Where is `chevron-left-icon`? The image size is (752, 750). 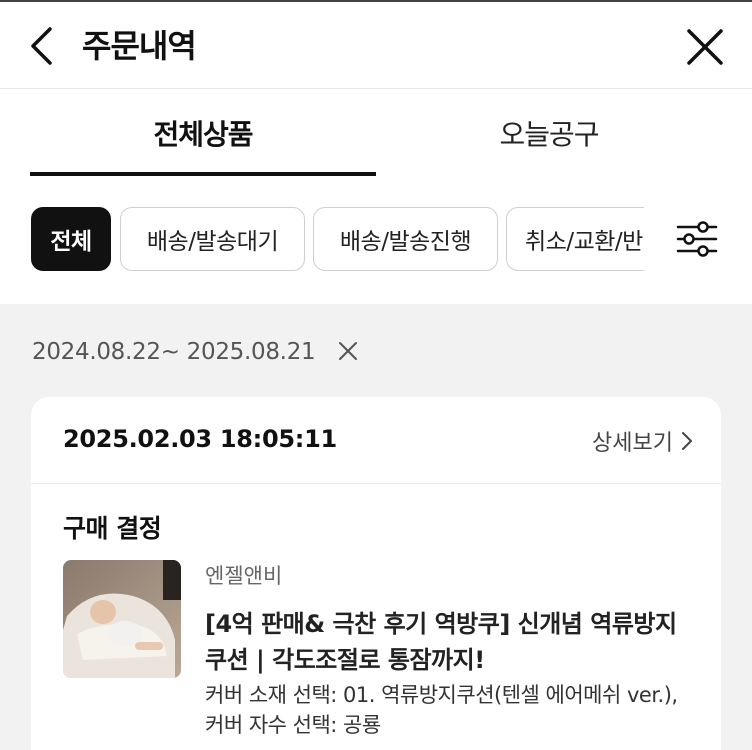 chevron-left-icon is located at coordinates (41, 46).